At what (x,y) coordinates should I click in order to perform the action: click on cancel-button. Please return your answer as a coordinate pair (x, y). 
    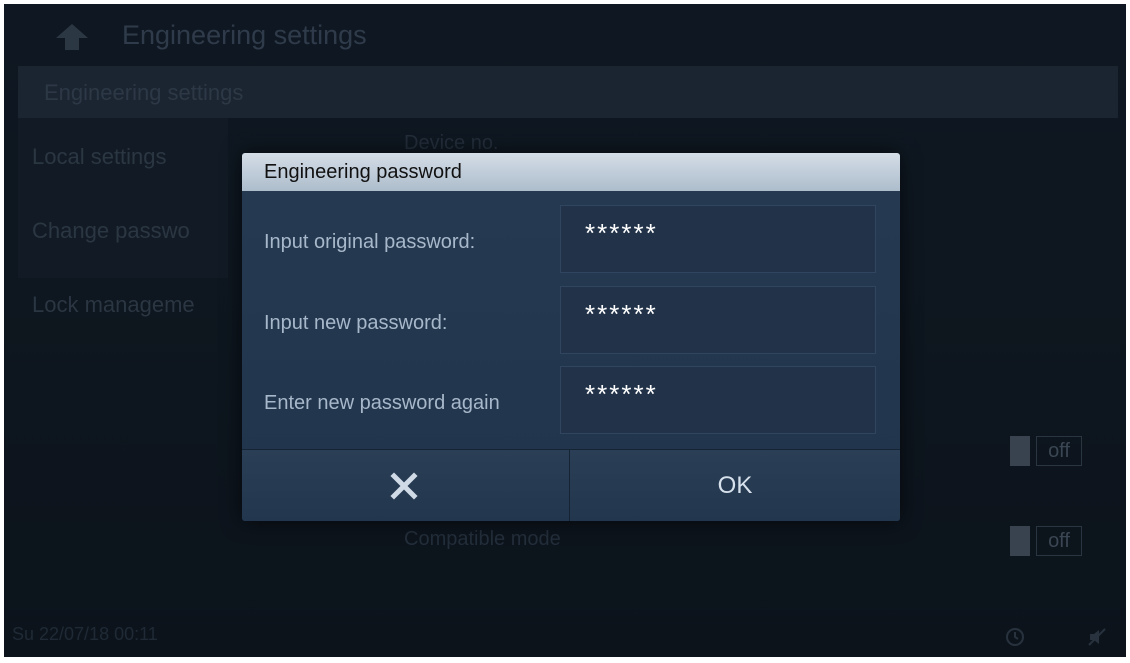
    Looking at the image, I should click on (406, 485).